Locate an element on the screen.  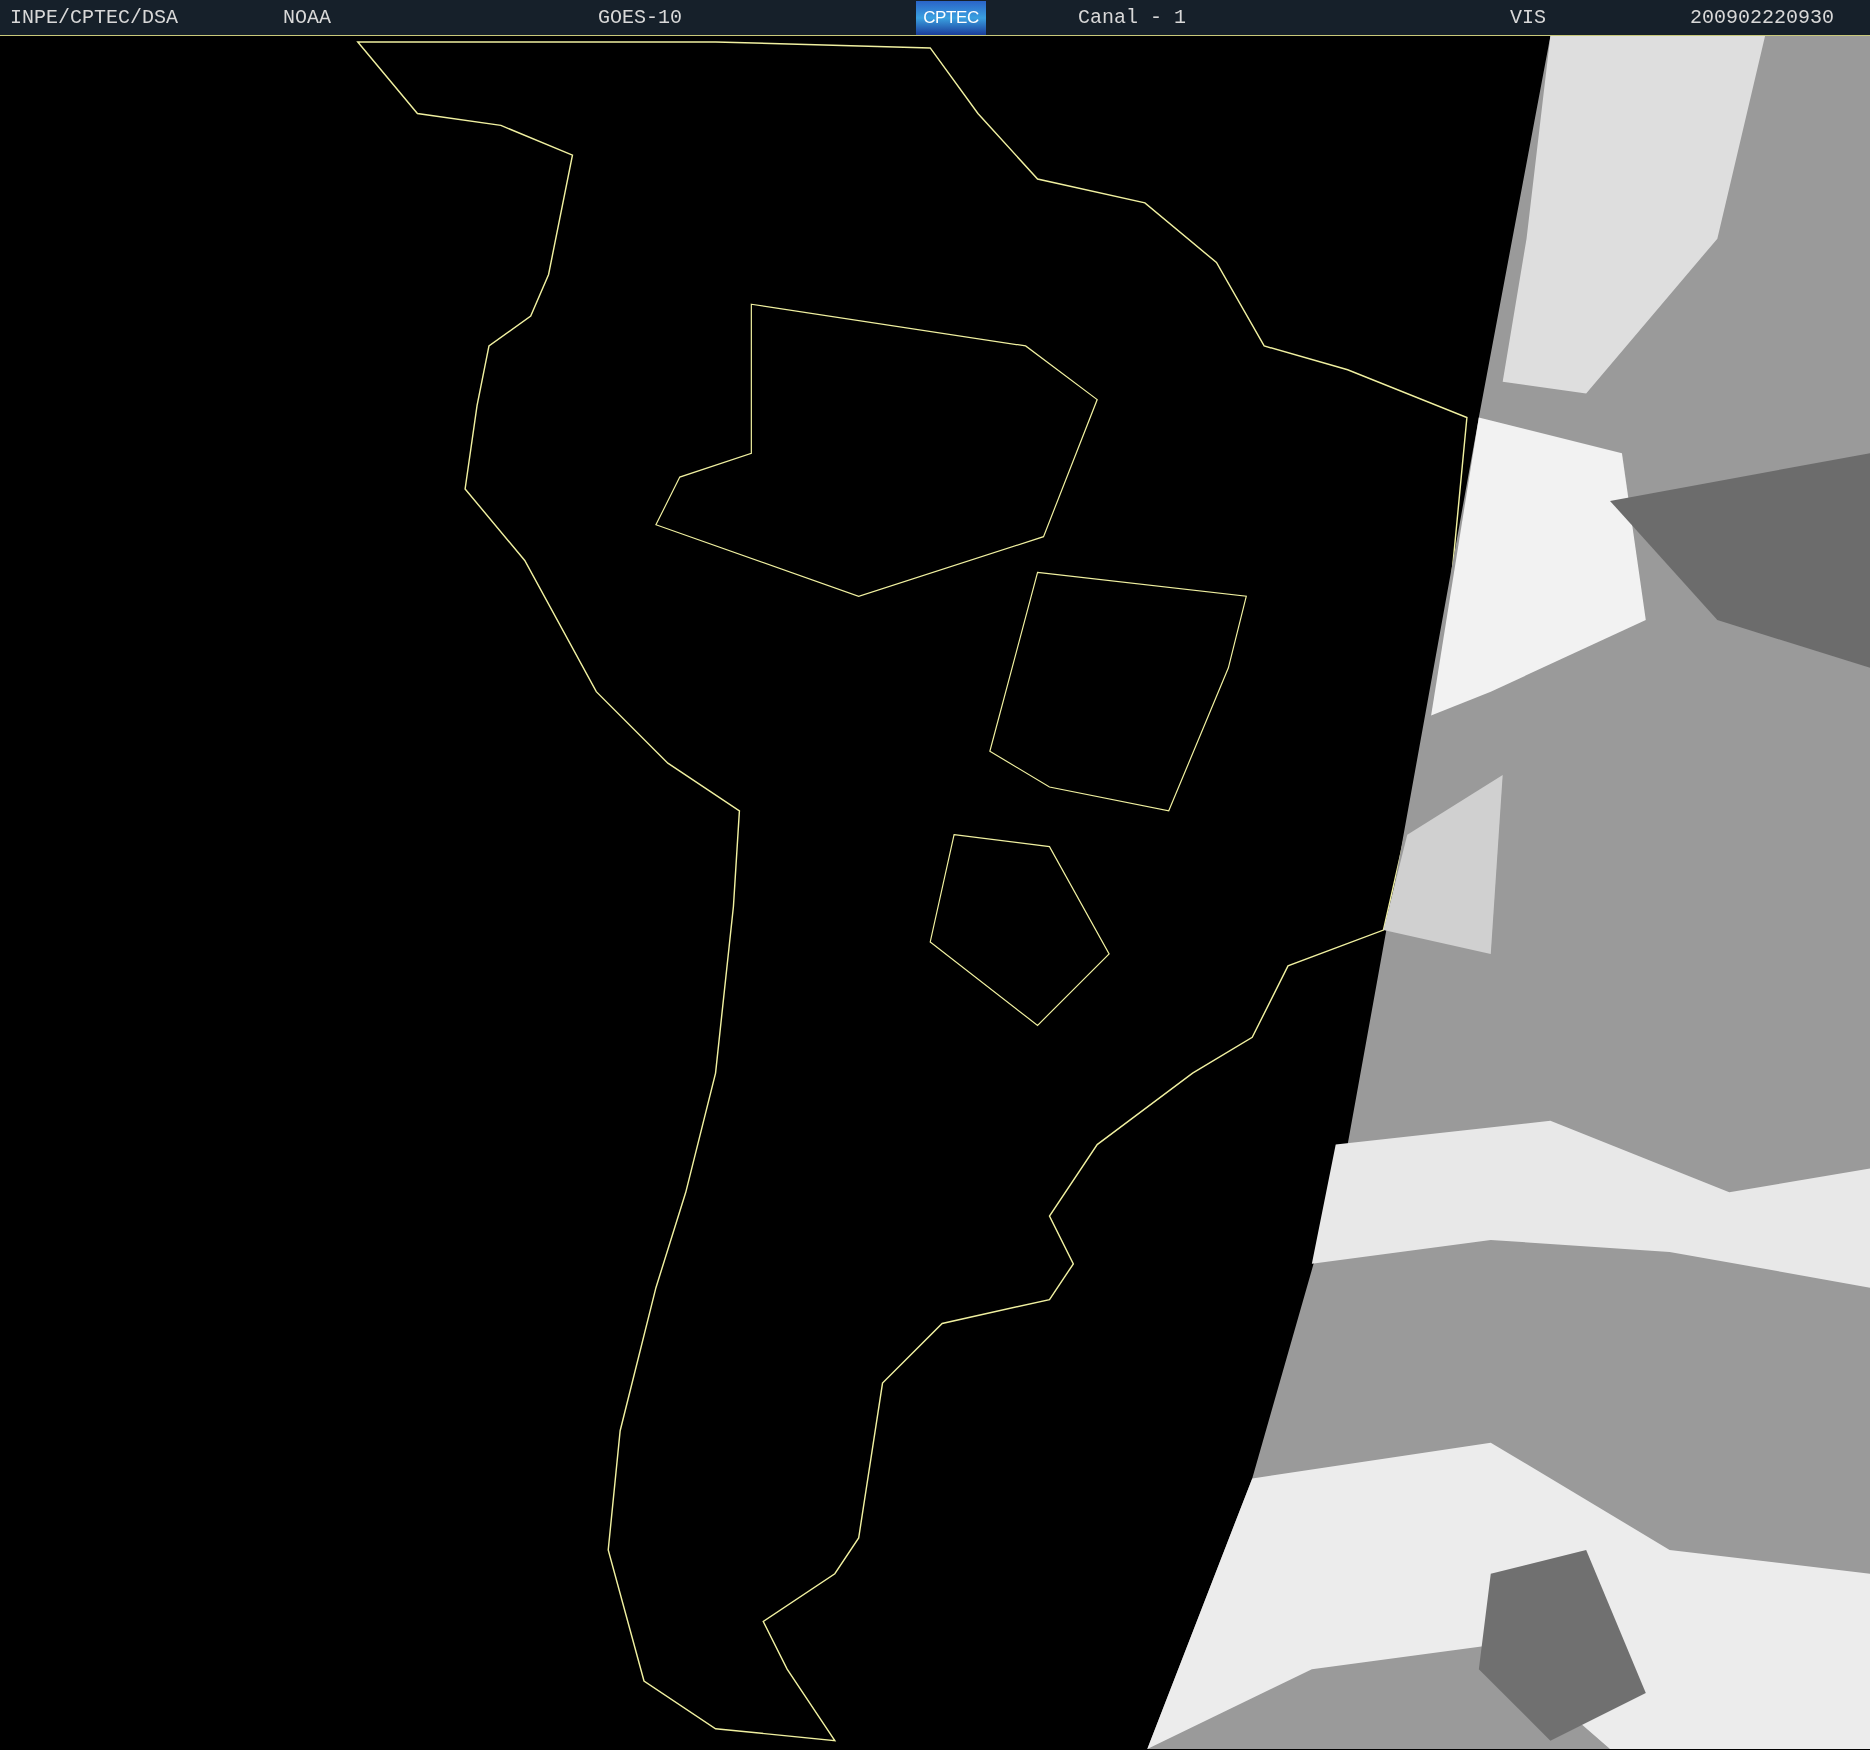
header-text: INPE/CPTEC/DSA is located at coordinates (95, 17).